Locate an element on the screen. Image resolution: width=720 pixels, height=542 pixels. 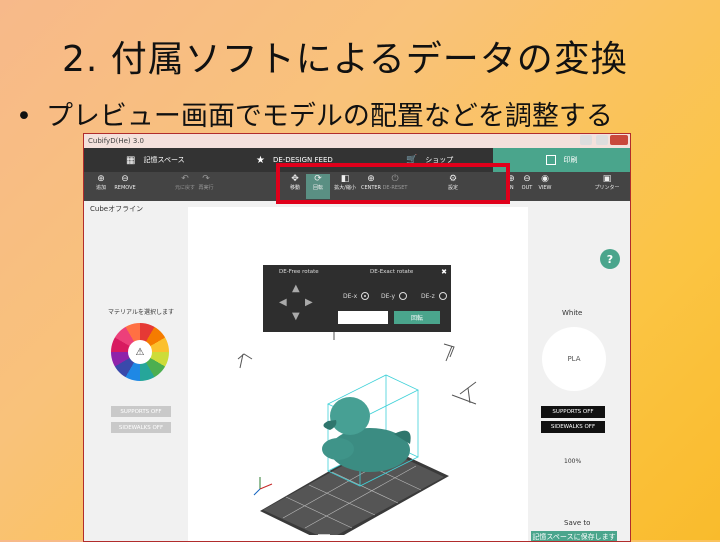
plate-marker is located at coordinates (324, 534).